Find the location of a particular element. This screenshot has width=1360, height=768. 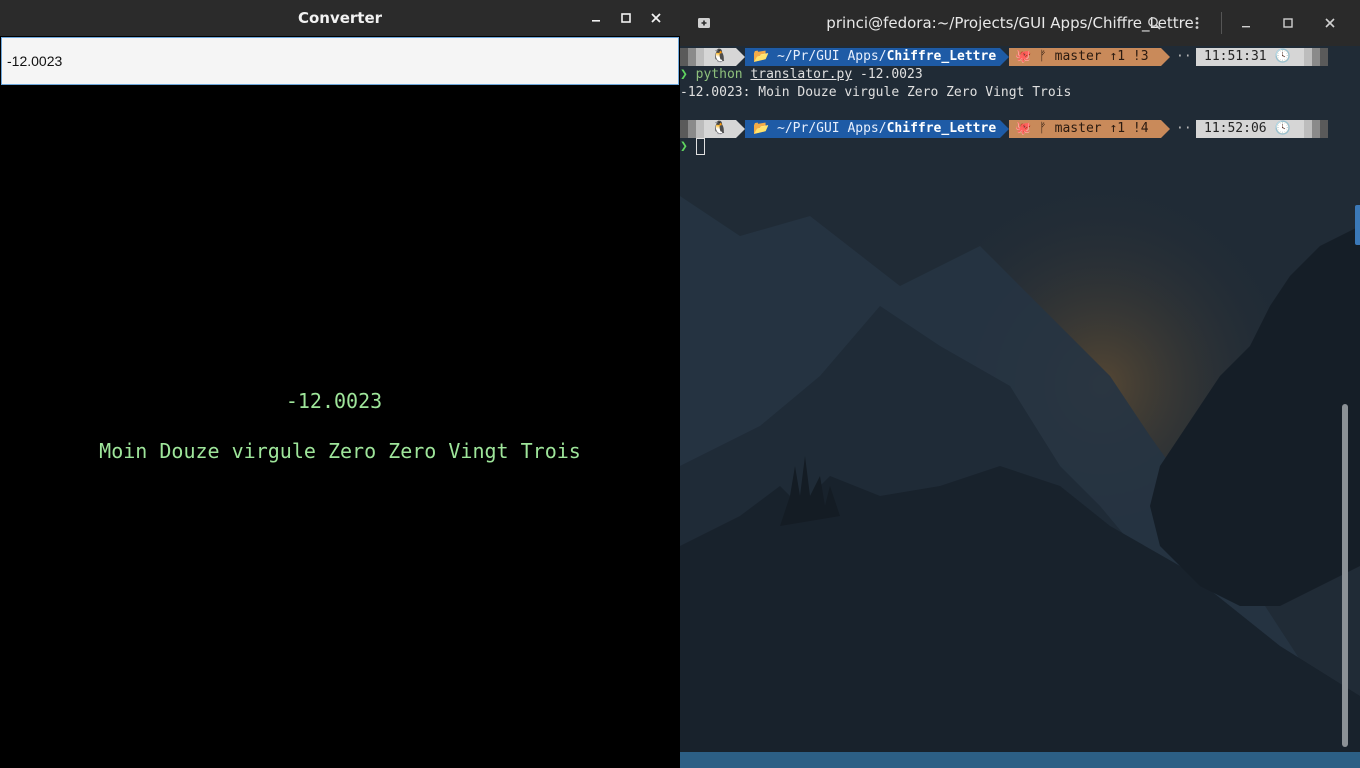

search-icon is located at coordinates (1154, 23).